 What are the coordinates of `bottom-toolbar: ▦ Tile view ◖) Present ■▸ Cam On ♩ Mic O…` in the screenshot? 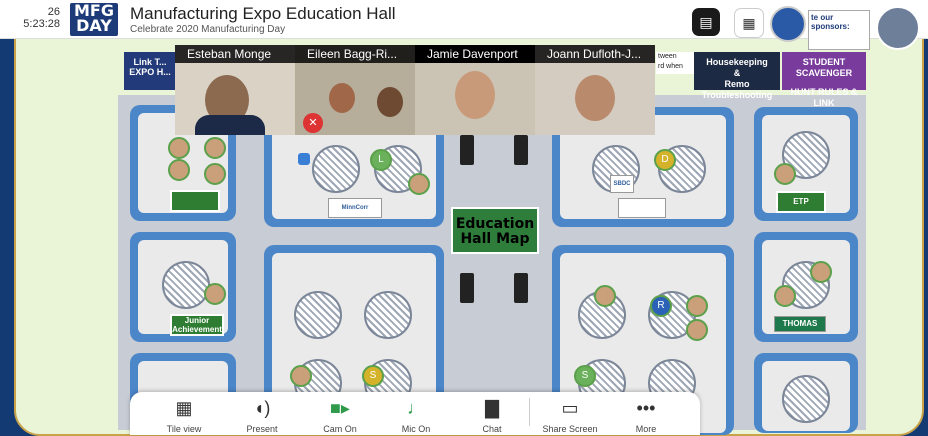 It's located at (415, 413).